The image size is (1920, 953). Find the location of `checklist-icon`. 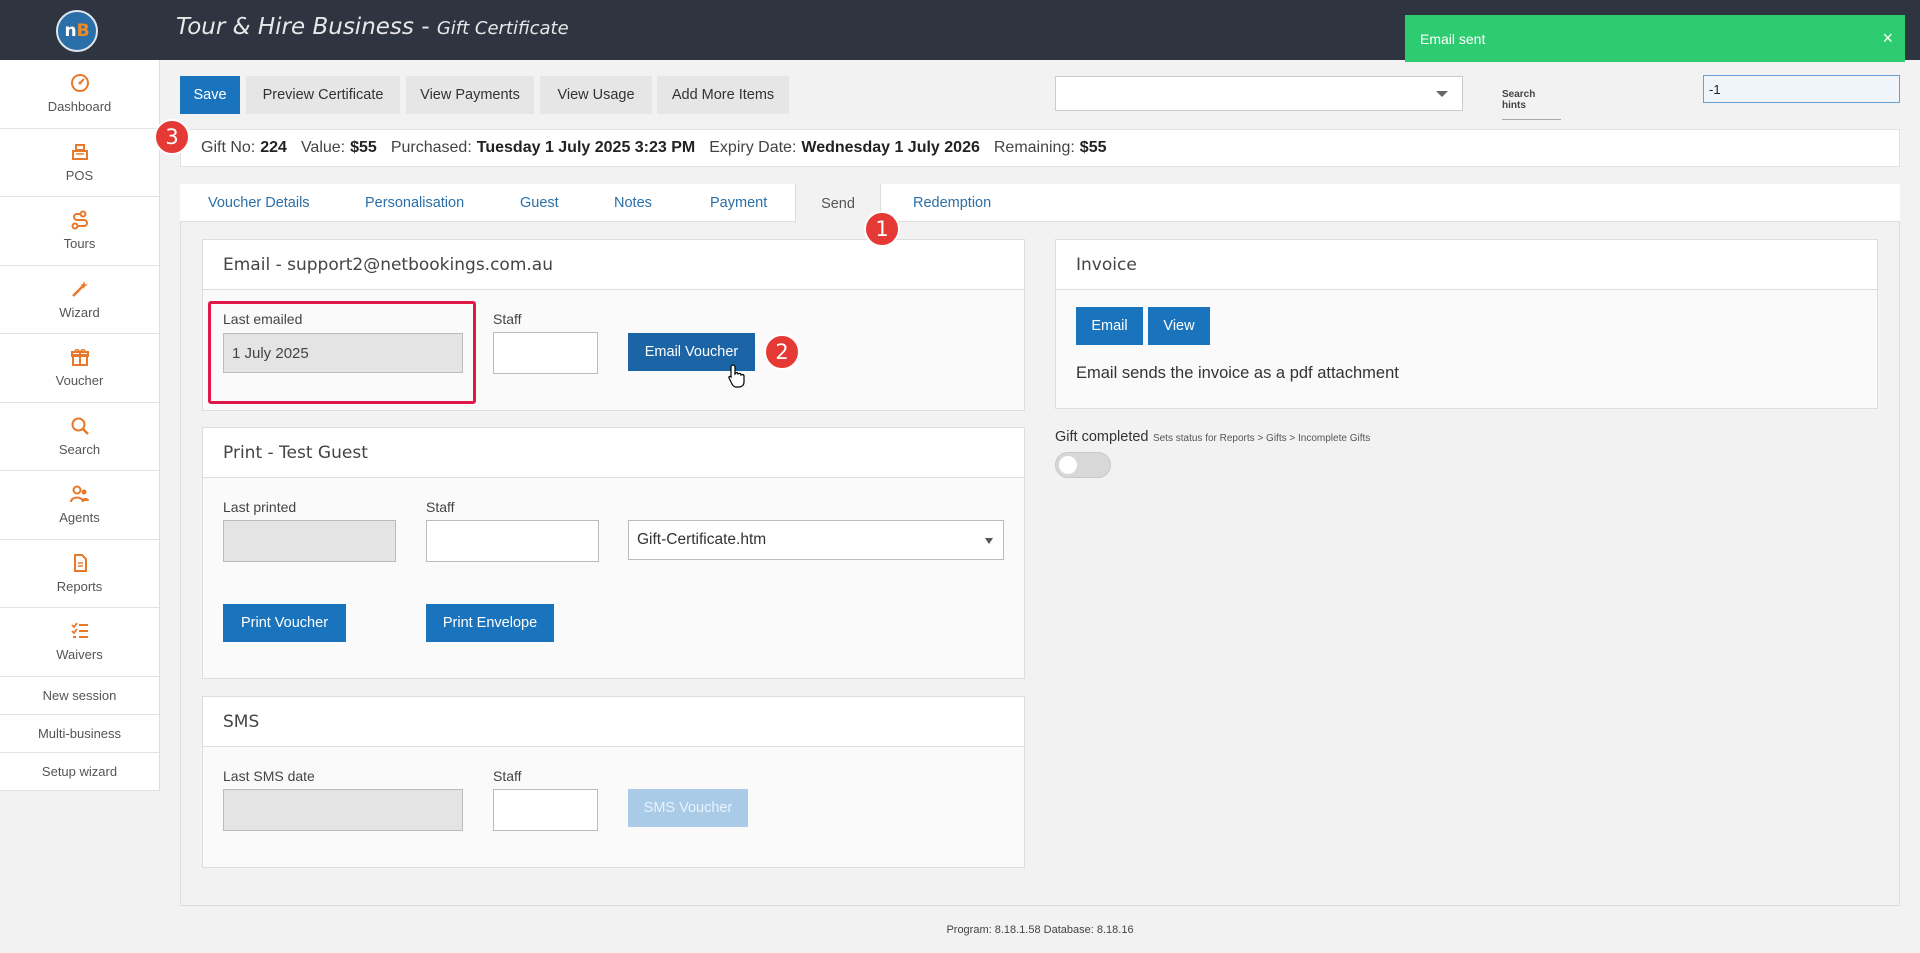

checklist-icon is located at coordinates (79, 630).